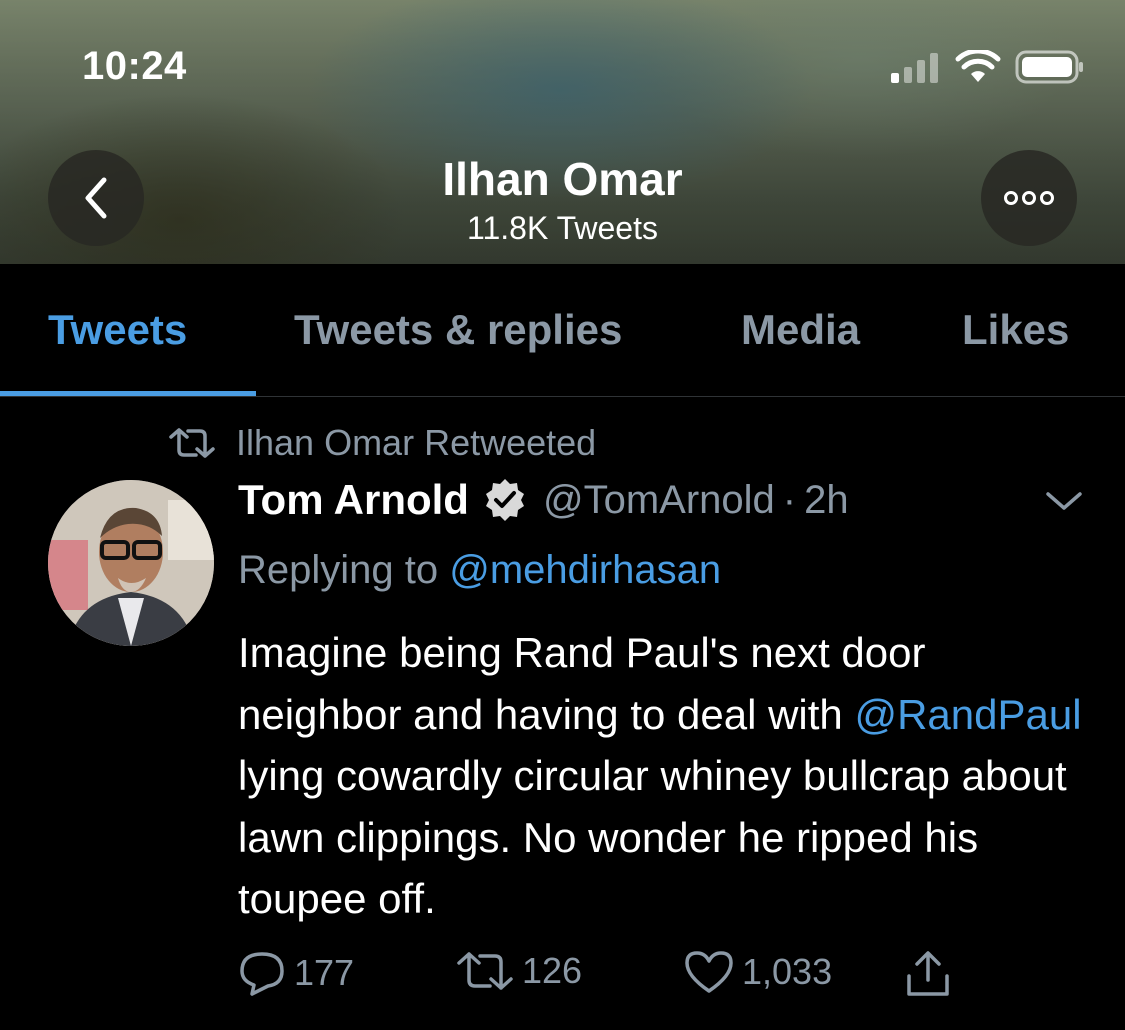 The height and width of the screenshot is (1030, 1125). I want to click on mention-link: @RandPaul, so click(967, 714).